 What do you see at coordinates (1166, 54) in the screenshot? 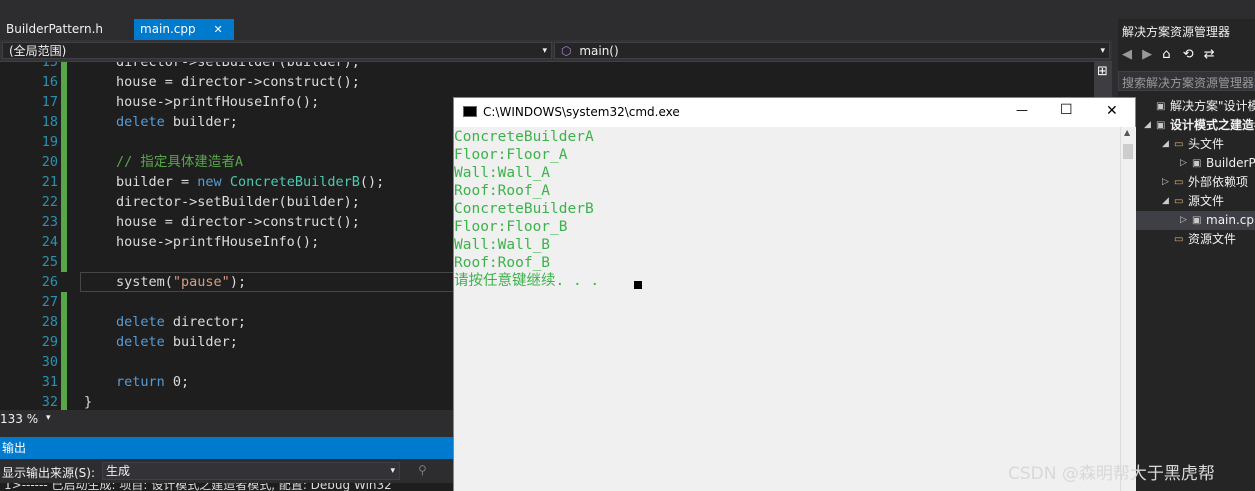
I see `home-icon: ⌂` at bounding box center [1166, 54].